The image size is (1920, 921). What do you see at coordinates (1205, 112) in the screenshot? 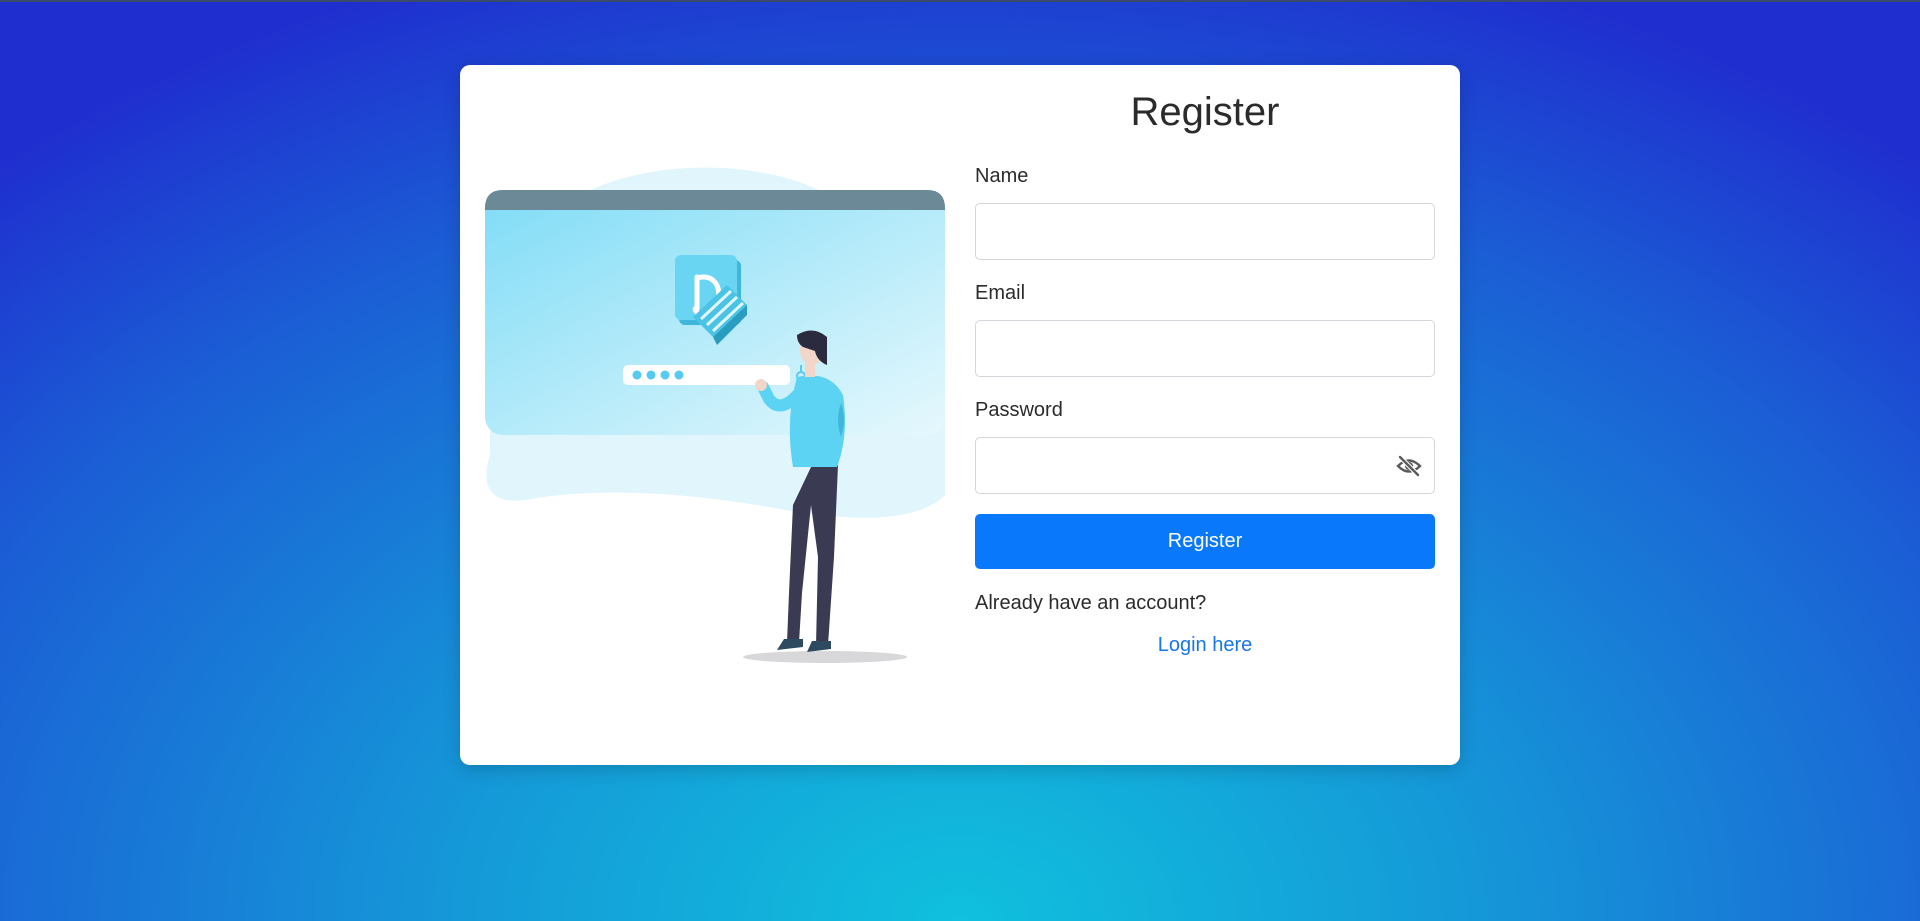
I see `page-title: Register` at bounding box center [1205, 112].